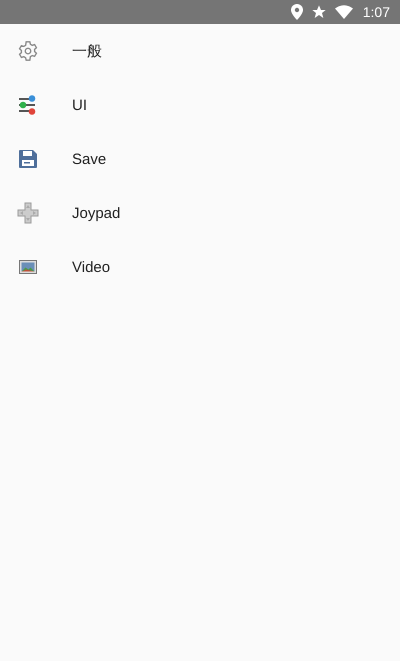  Describe the element at coordinates (91, 267) in the screenshot. I see `menu-item-label: Video` at that location.